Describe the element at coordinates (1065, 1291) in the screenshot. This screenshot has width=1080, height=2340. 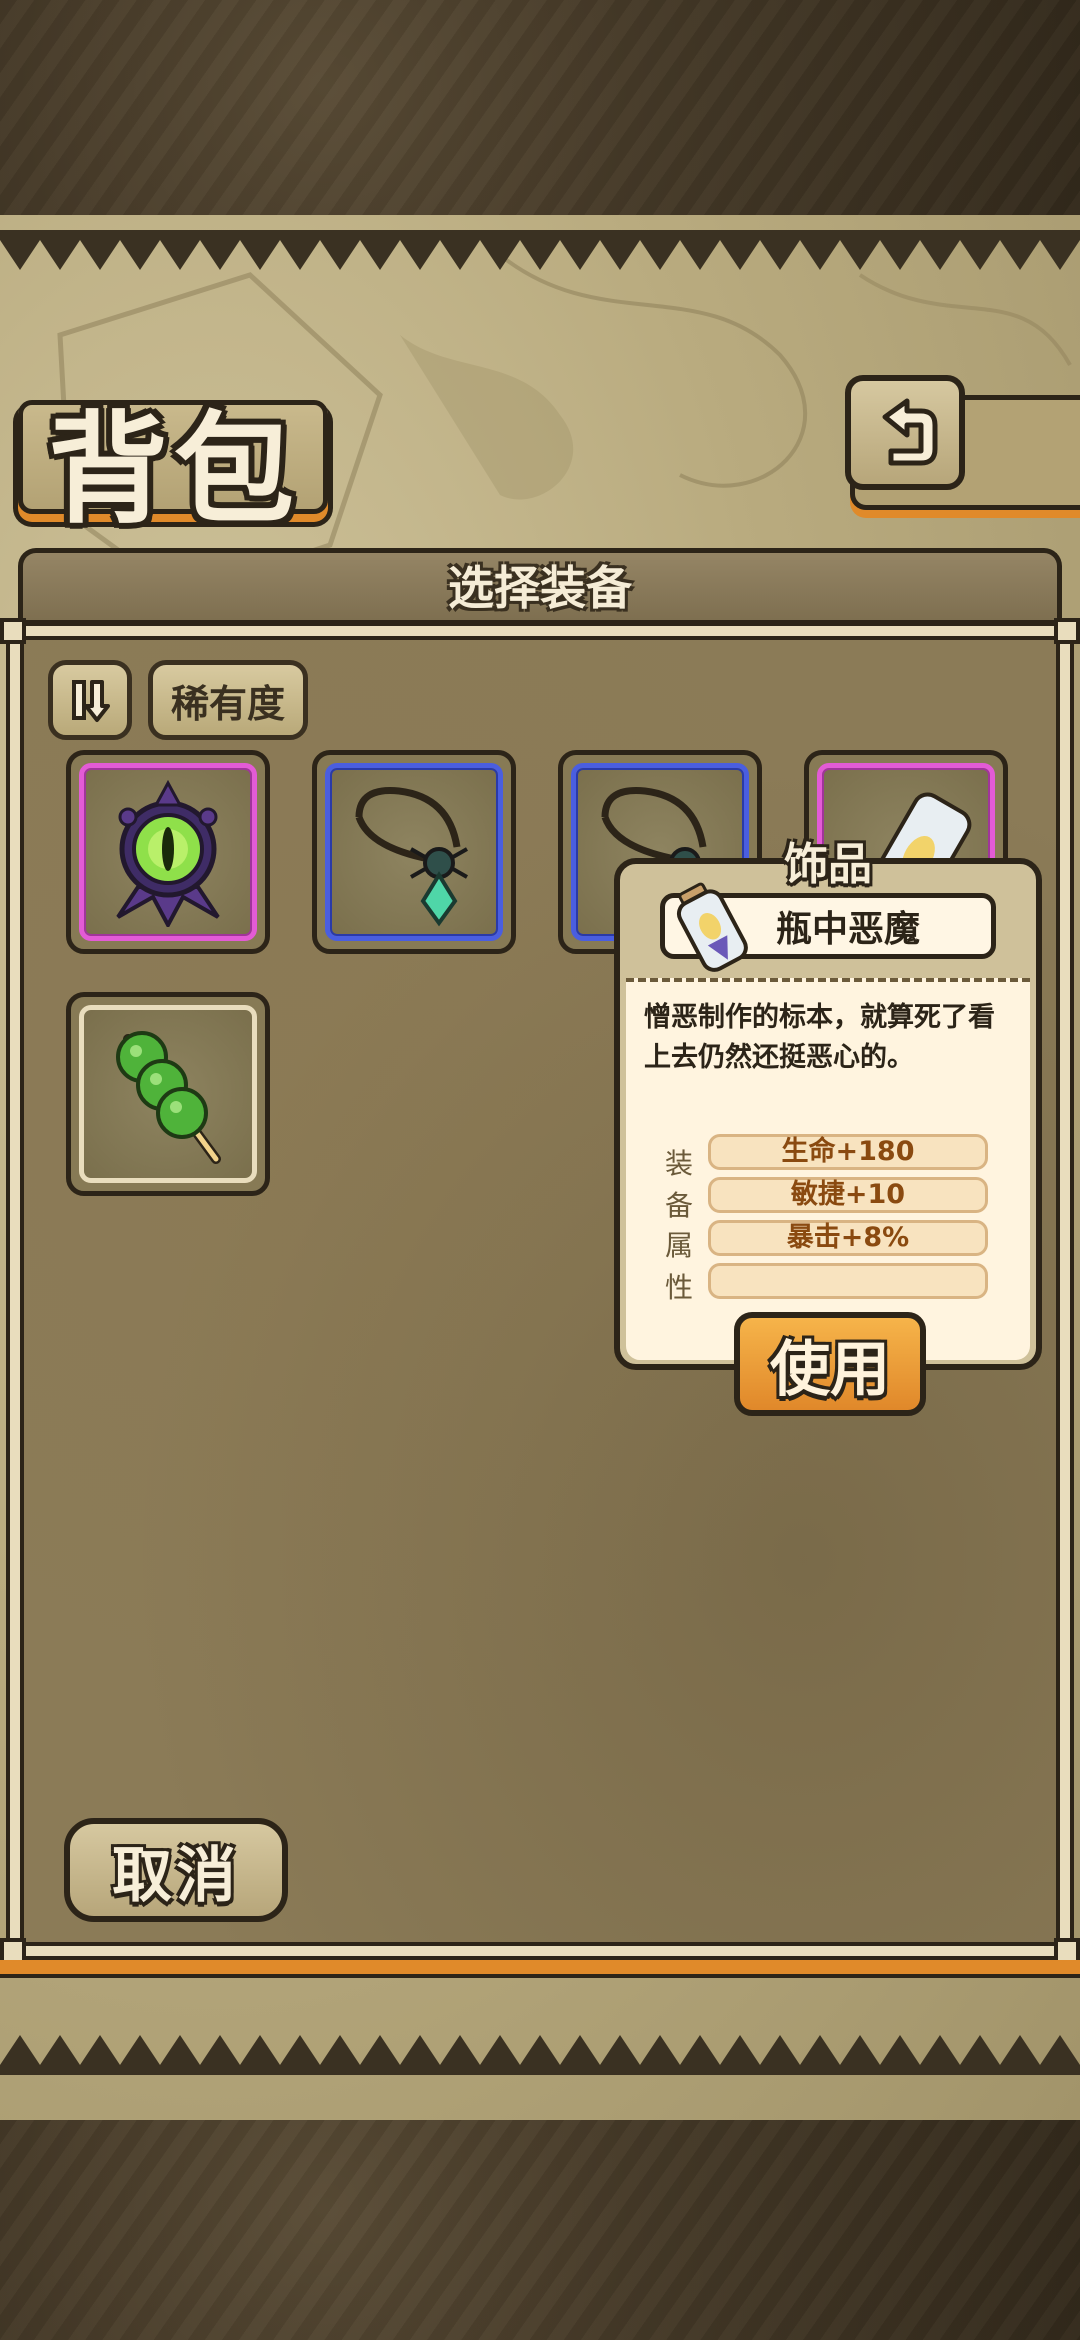
I see `panel-rail-right` at that location.